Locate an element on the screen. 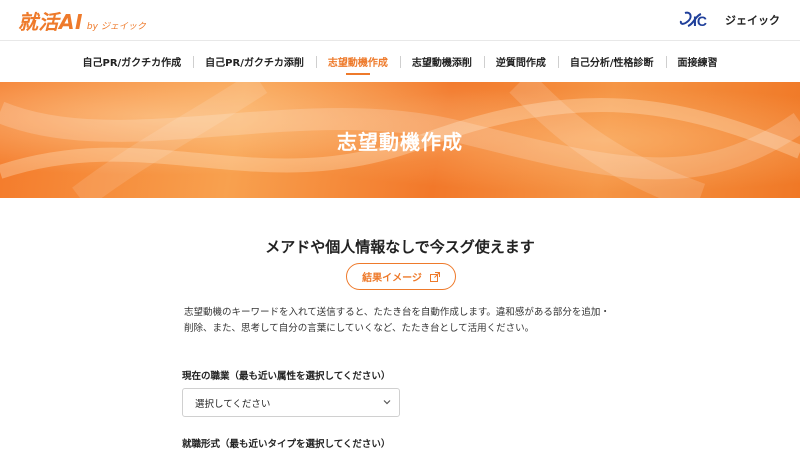  occupation-select-value: 選択してください is located at coordinates (233, 404).